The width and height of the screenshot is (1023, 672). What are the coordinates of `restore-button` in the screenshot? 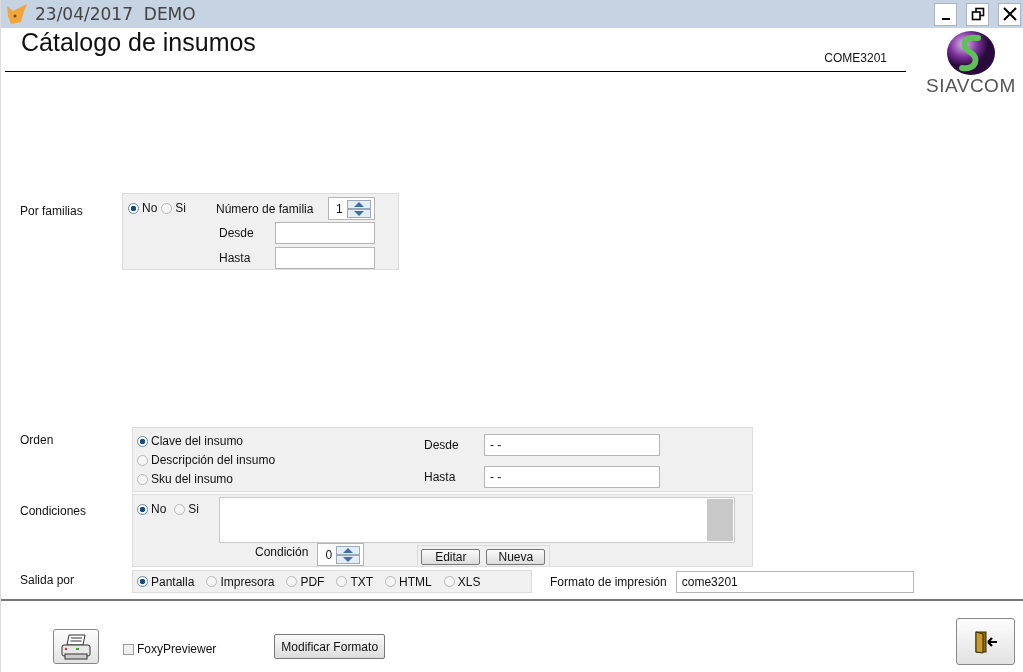 It's located at (977, 14).